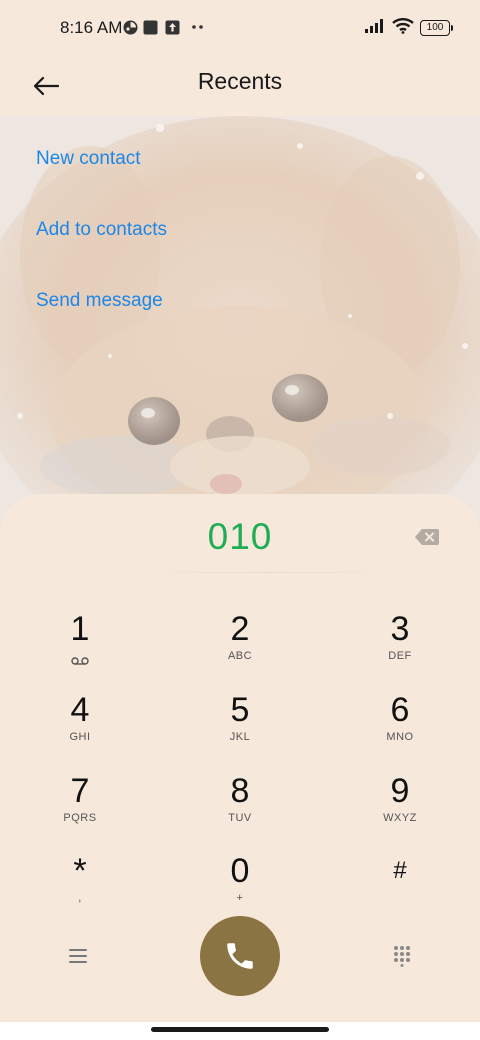 The image size is (480, 1040). I want to click on call-button, so click(240, 956).